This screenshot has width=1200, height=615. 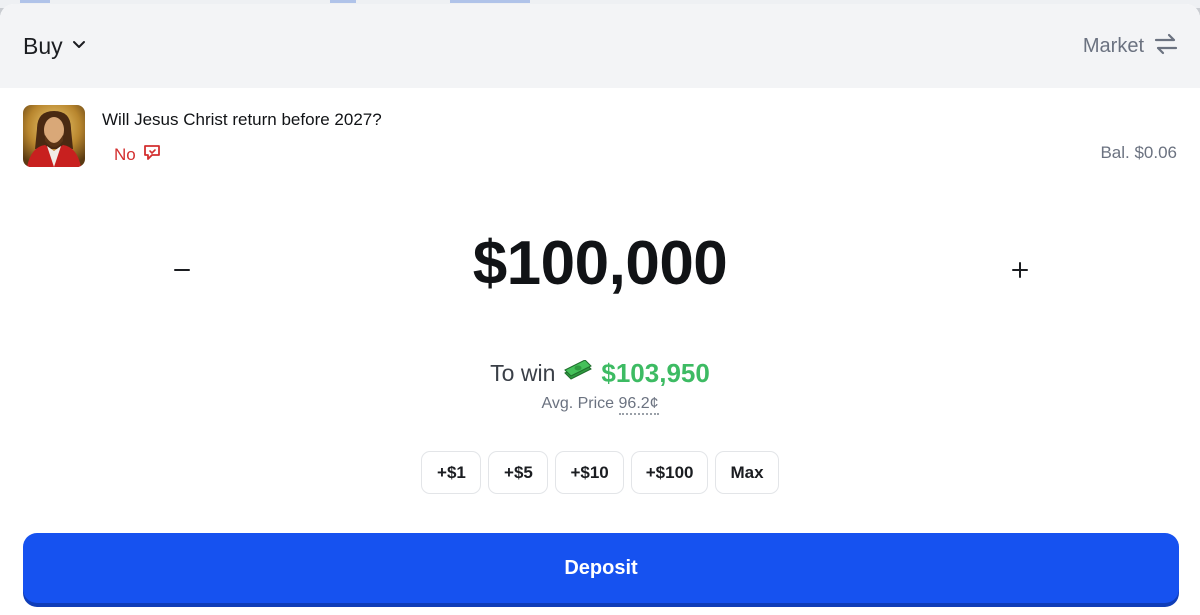 What do you see at coordinates (518, 472) in the screenshot?
I see `quick-add-5-button: +$5` at bounding box center [518, 472].